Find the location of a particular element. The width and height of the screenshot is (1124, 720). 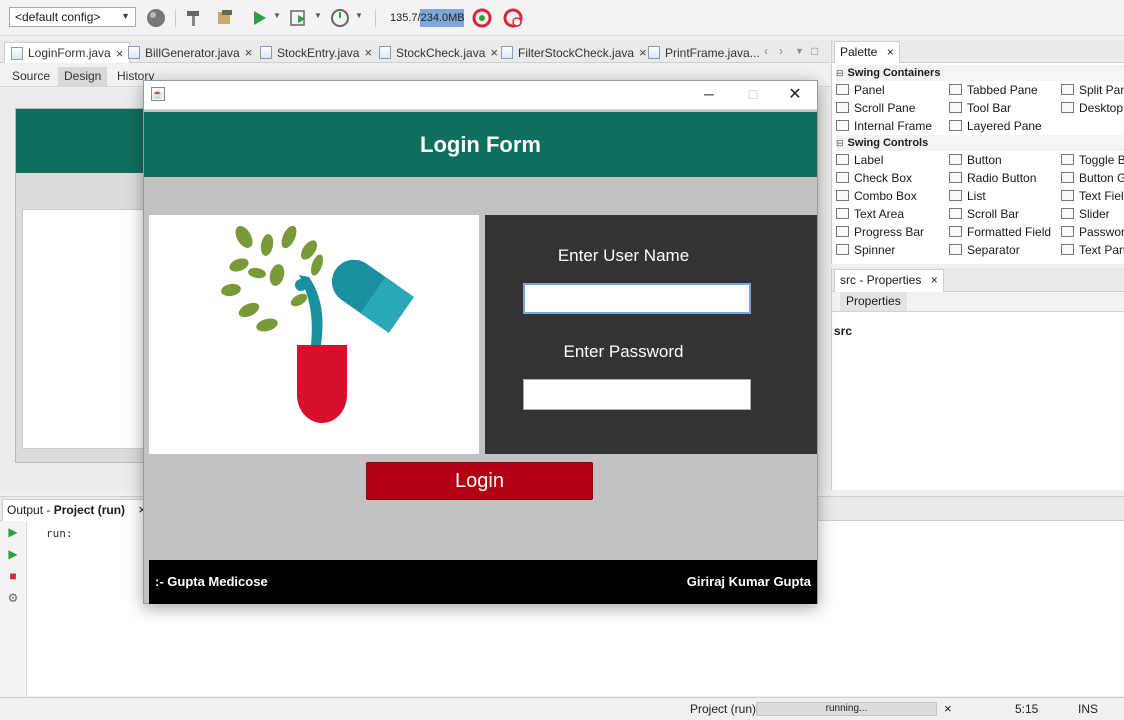

palette-category-swing-controls: Swing Controls is located at coordinates (980, 143).